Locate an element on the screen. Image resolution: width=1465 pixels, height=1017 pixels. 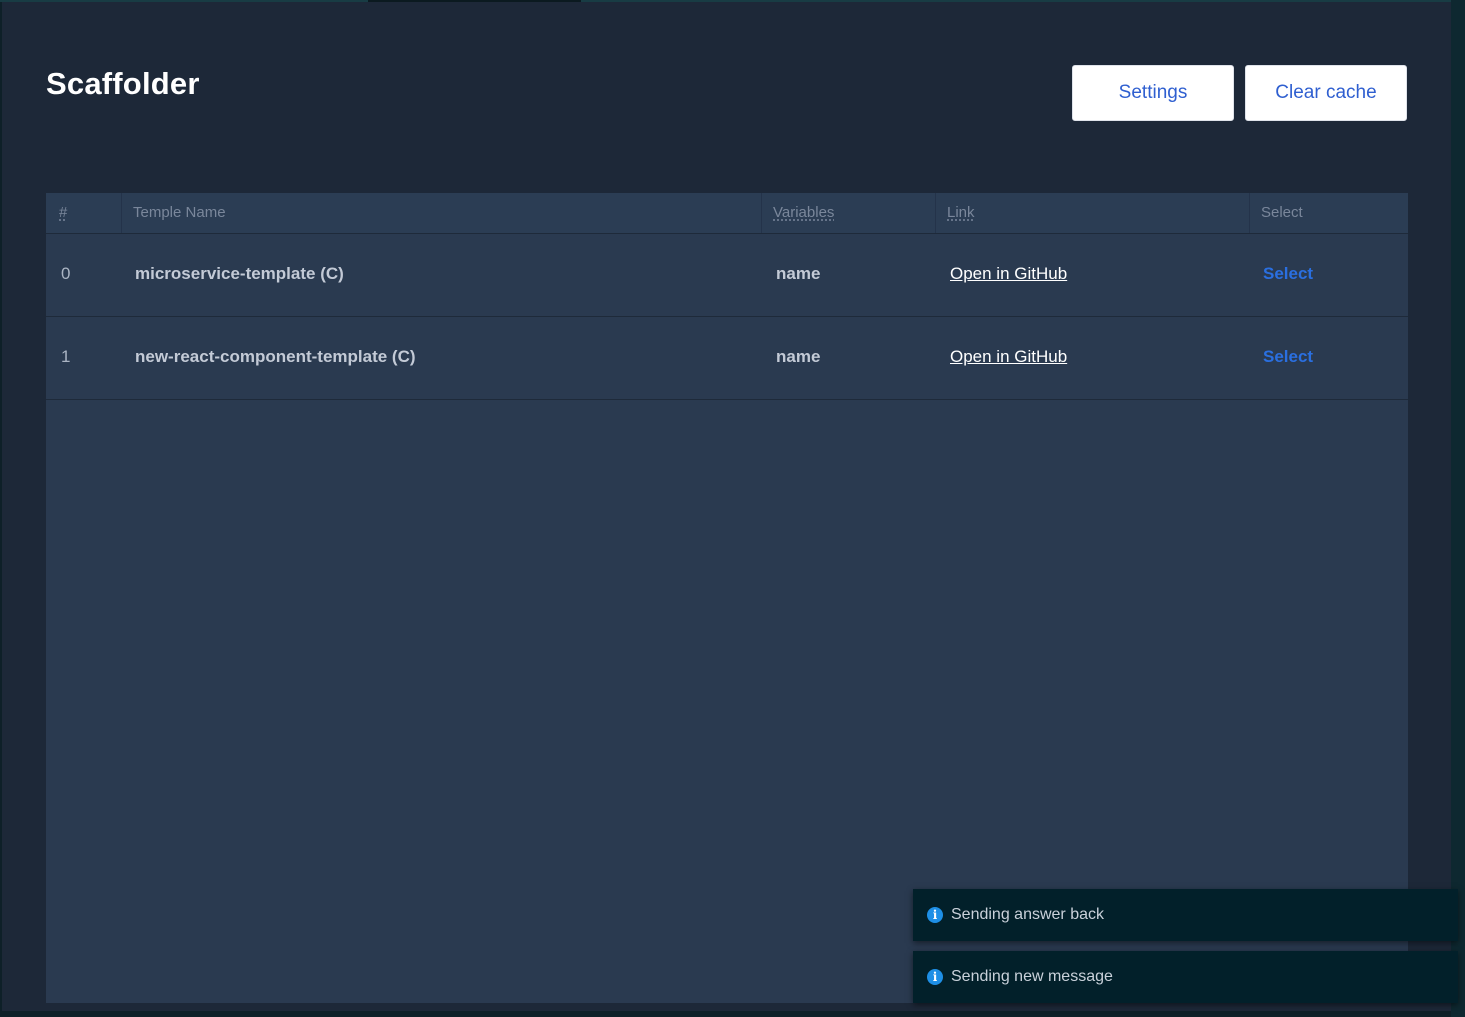
row-index: 0 is located at coordinates (66, 273).